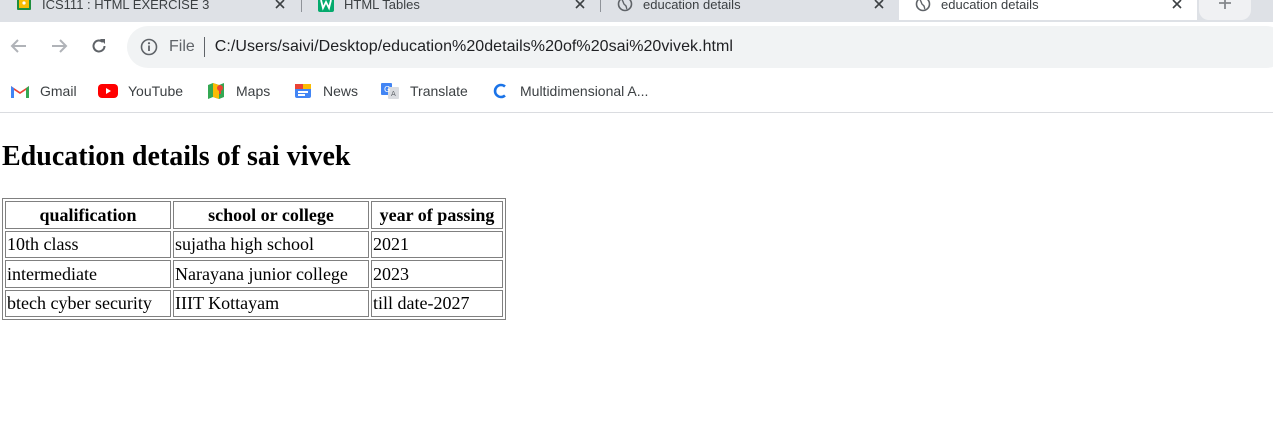 The height and width of the screenshot is (438, 1273). What do you see at coordinates (253, 91) in the screenshot?
I see `bookmark-label: Maps` at bounding box center [253, 91].